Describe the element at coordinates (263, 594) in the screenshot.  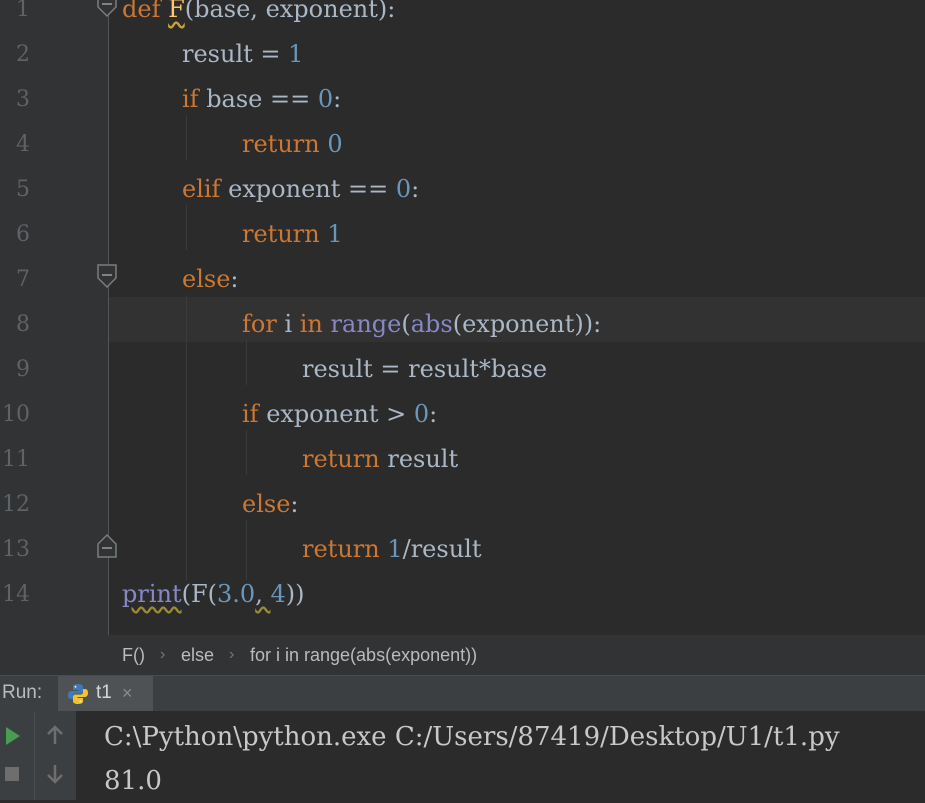
I see `code-text: ,` at that location.